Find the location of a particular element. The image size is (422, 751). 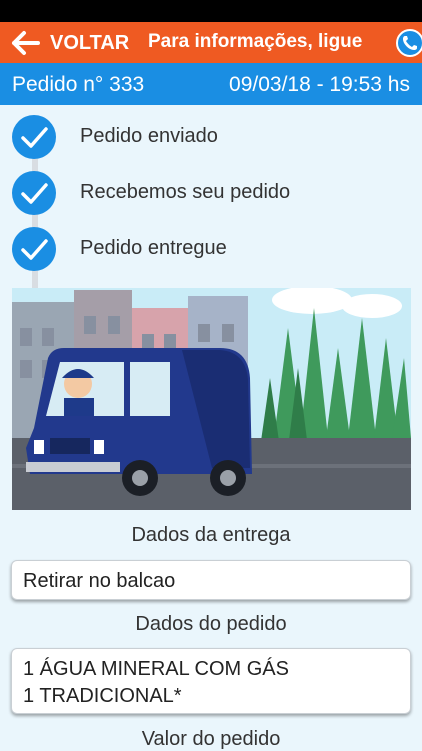

top-bar: VOLTAR Para informações, ligue is located at coordinates (211, 42).